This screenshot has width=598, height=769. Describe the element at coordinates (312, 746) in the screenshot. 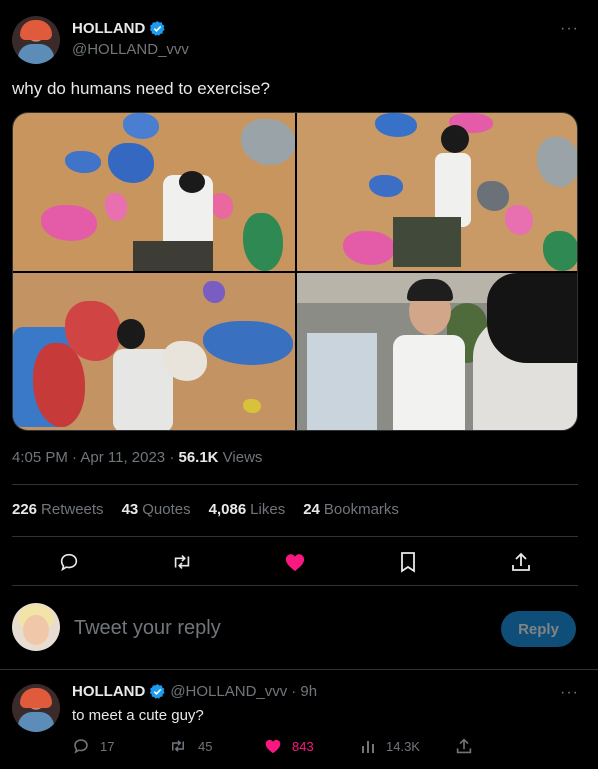

I see `reply-likes: 843` at that location.